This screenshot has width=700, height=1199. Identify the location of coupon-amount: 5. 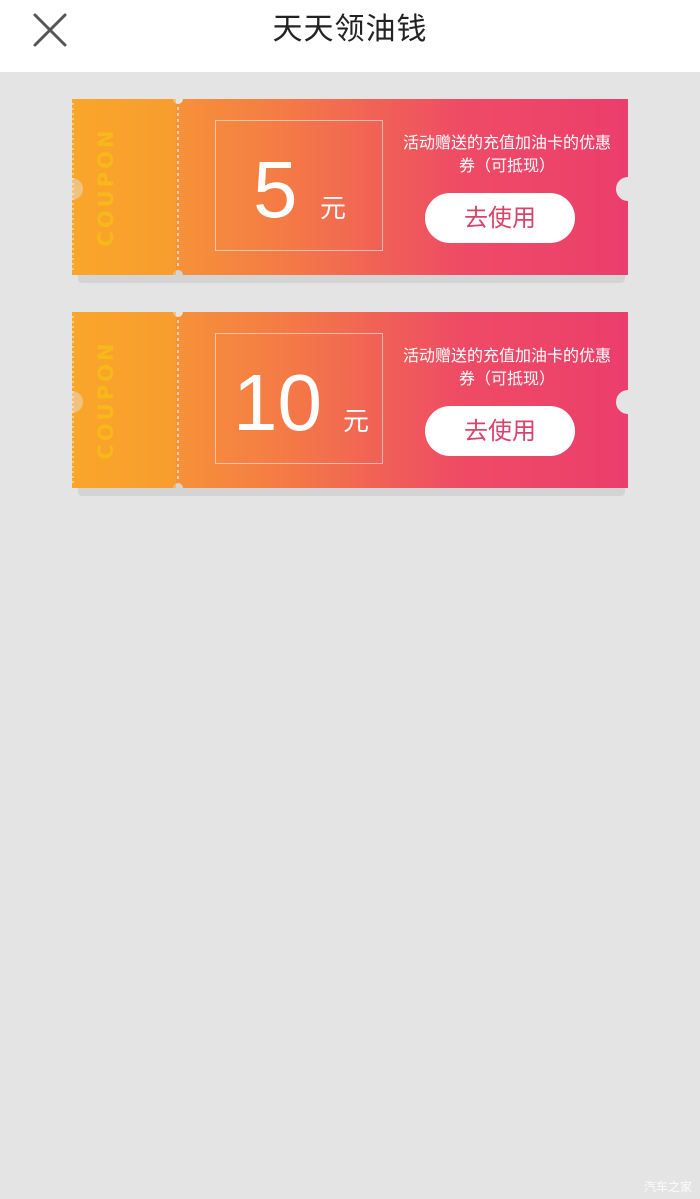
(275, 189).